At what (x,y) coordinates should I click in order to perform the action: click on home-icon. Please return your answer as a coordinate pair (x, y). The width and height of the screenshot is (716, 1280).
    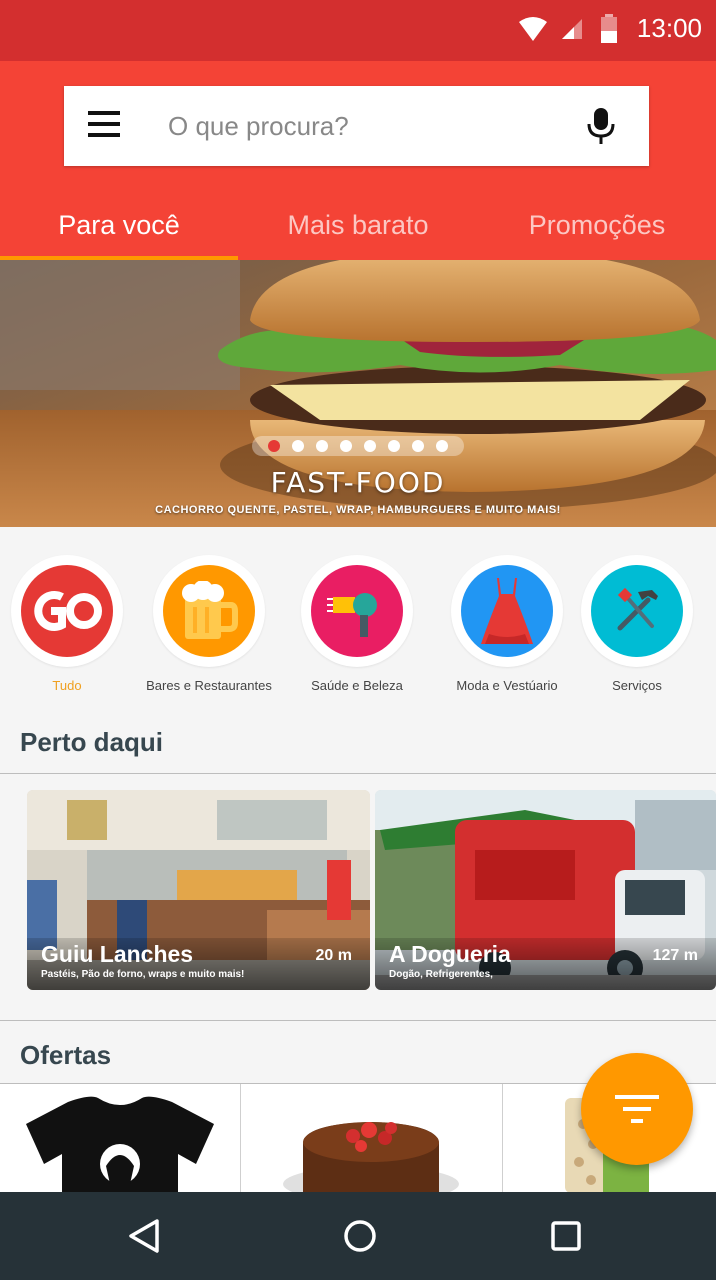
    Looking at the image, I should click on (360, 1236).